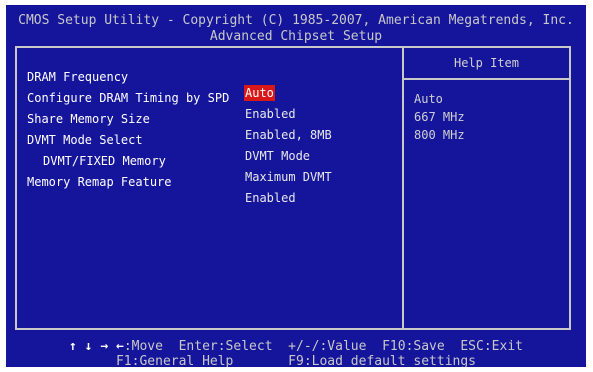  I want to click on setting-label: DVMT/FIXED Memory, so click(104, 161).